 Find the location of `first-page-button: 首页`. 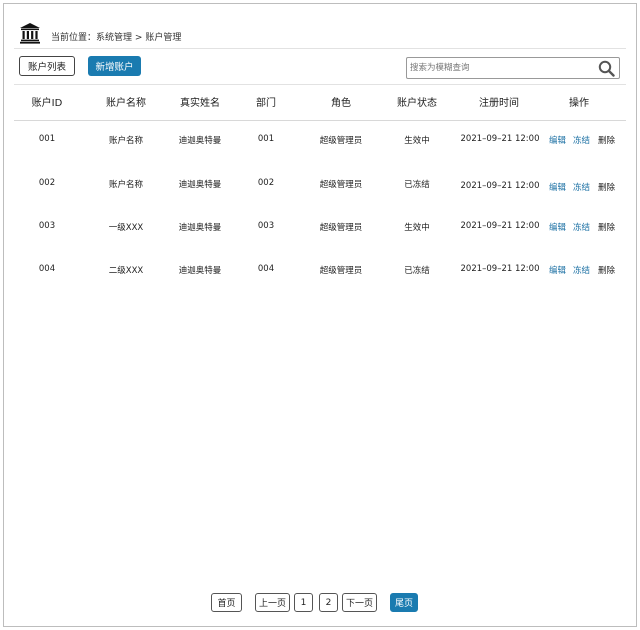

first-page-button: 首页 is located at coordinates (226, 602).